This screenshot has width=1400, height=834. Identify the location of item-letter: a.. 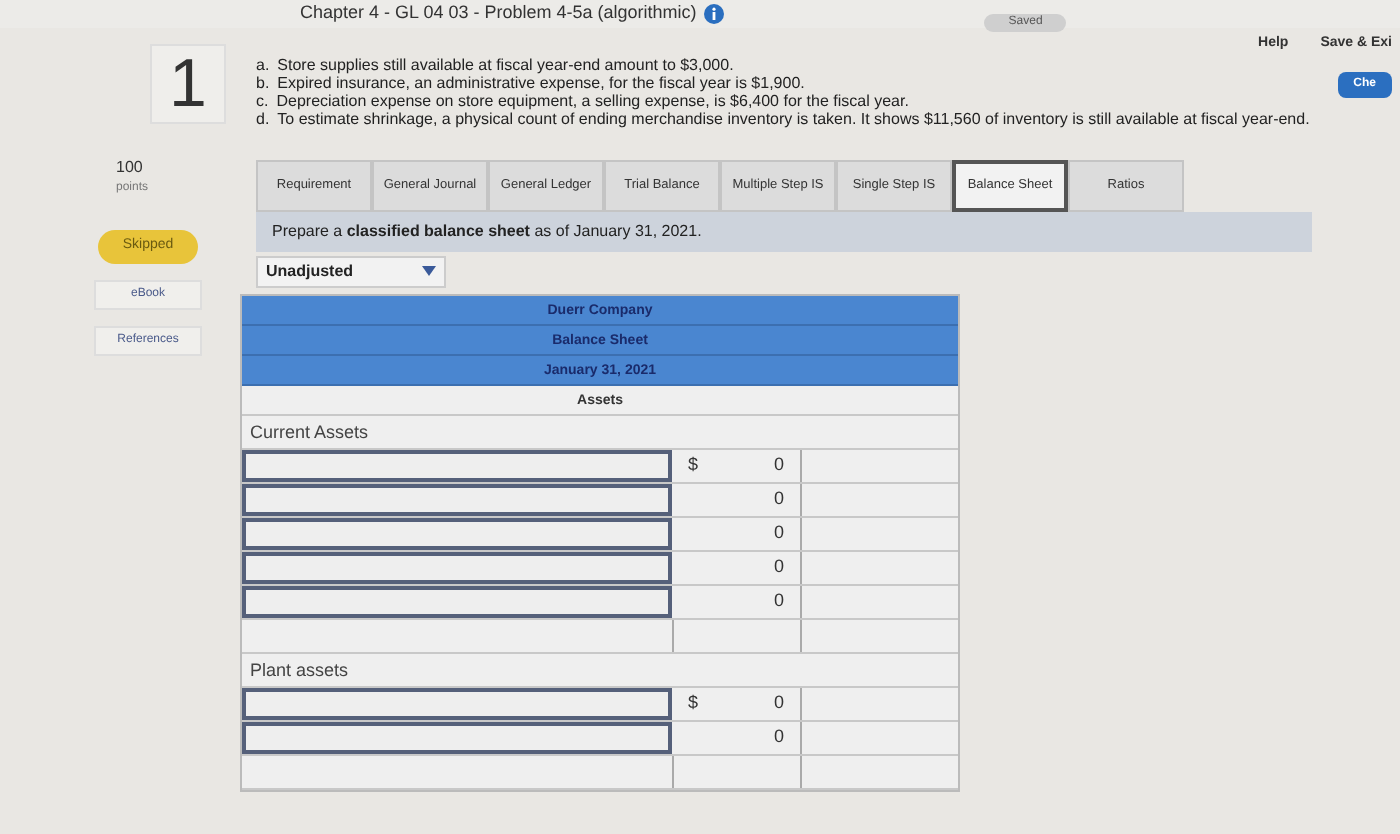
(263, 64).